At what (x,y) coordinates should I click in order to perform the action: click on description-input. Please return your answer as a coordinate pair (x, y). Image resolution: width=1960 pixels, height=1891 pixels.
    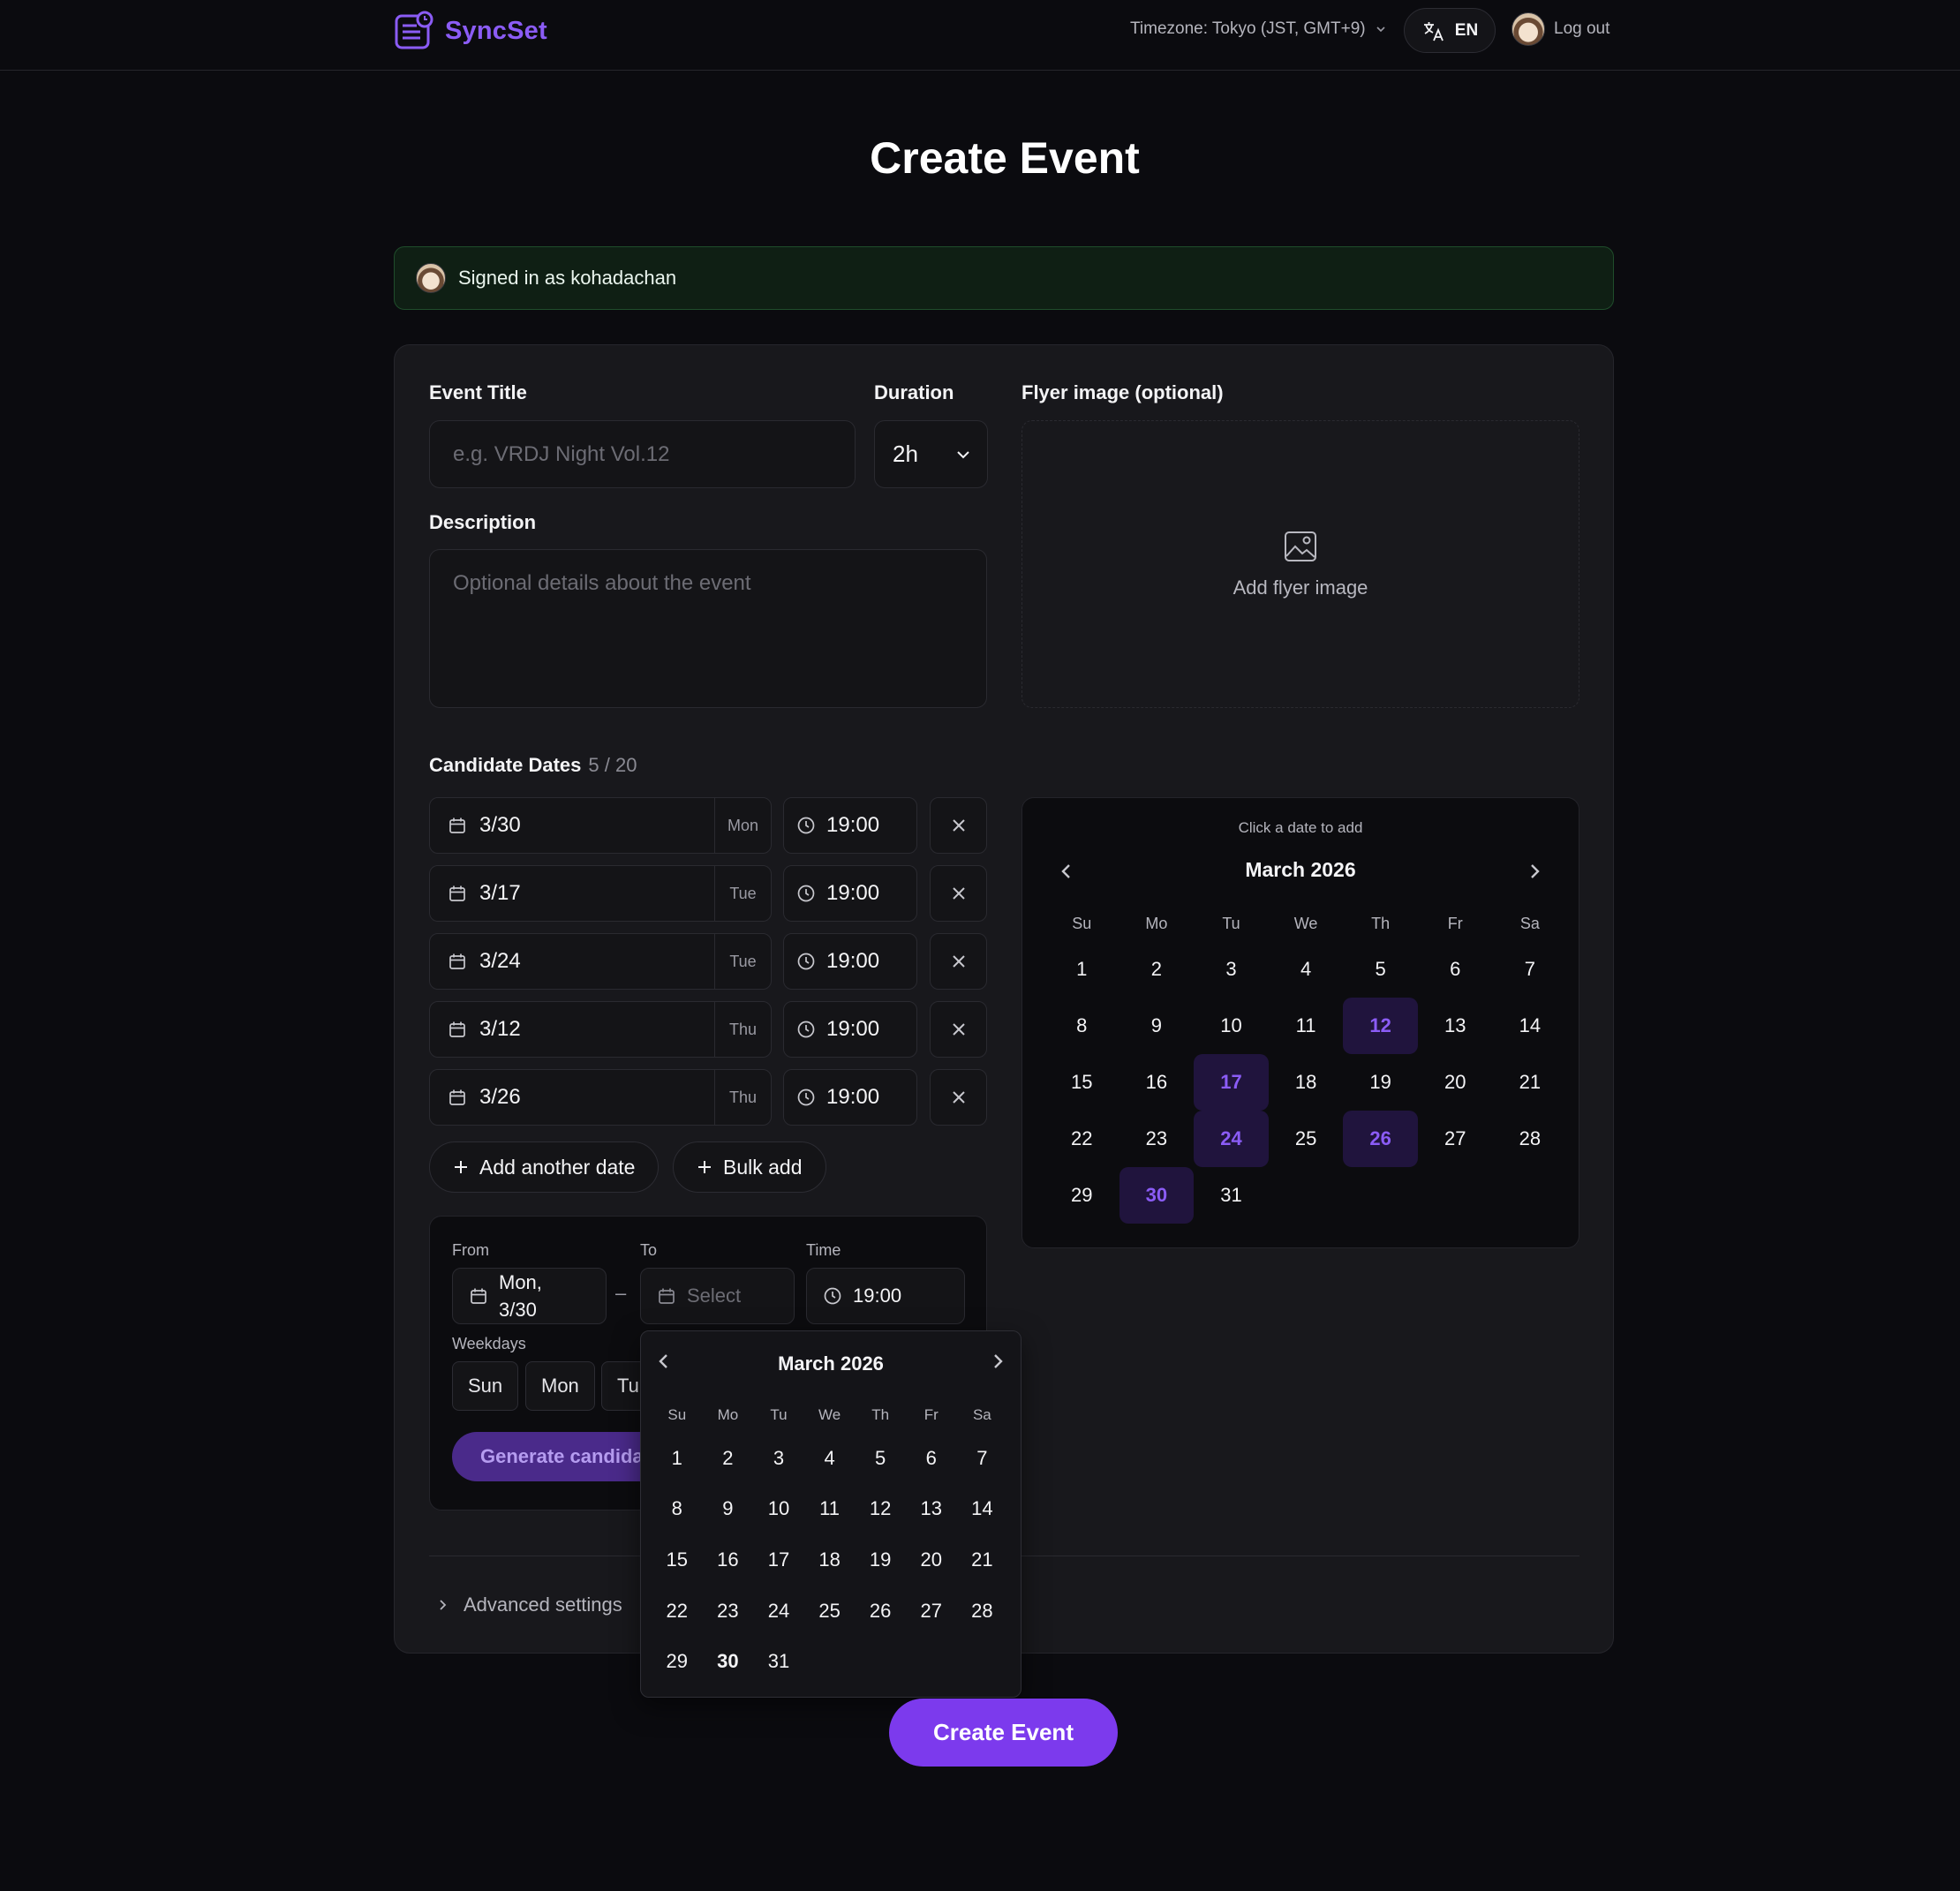
    Looking at the image, I should click on (708, 628).